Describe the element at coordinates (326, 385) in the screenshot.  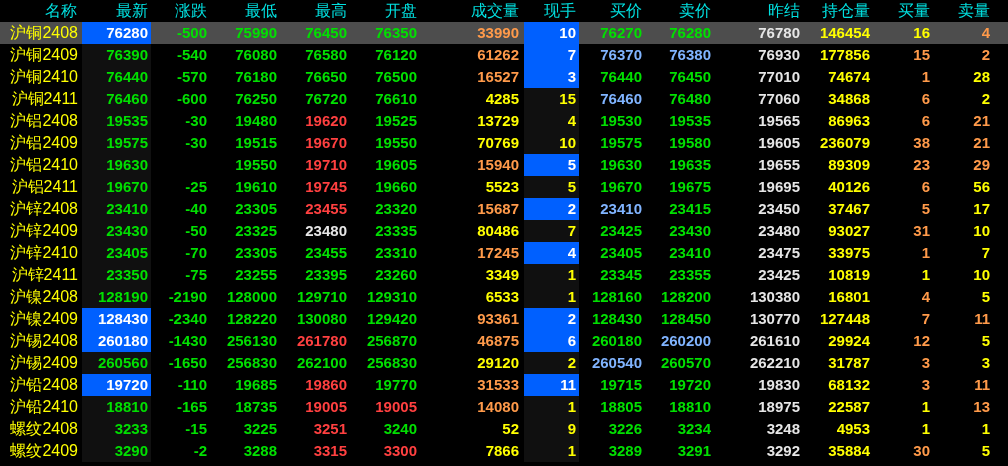
I see `table-cell: 19860` at that location.